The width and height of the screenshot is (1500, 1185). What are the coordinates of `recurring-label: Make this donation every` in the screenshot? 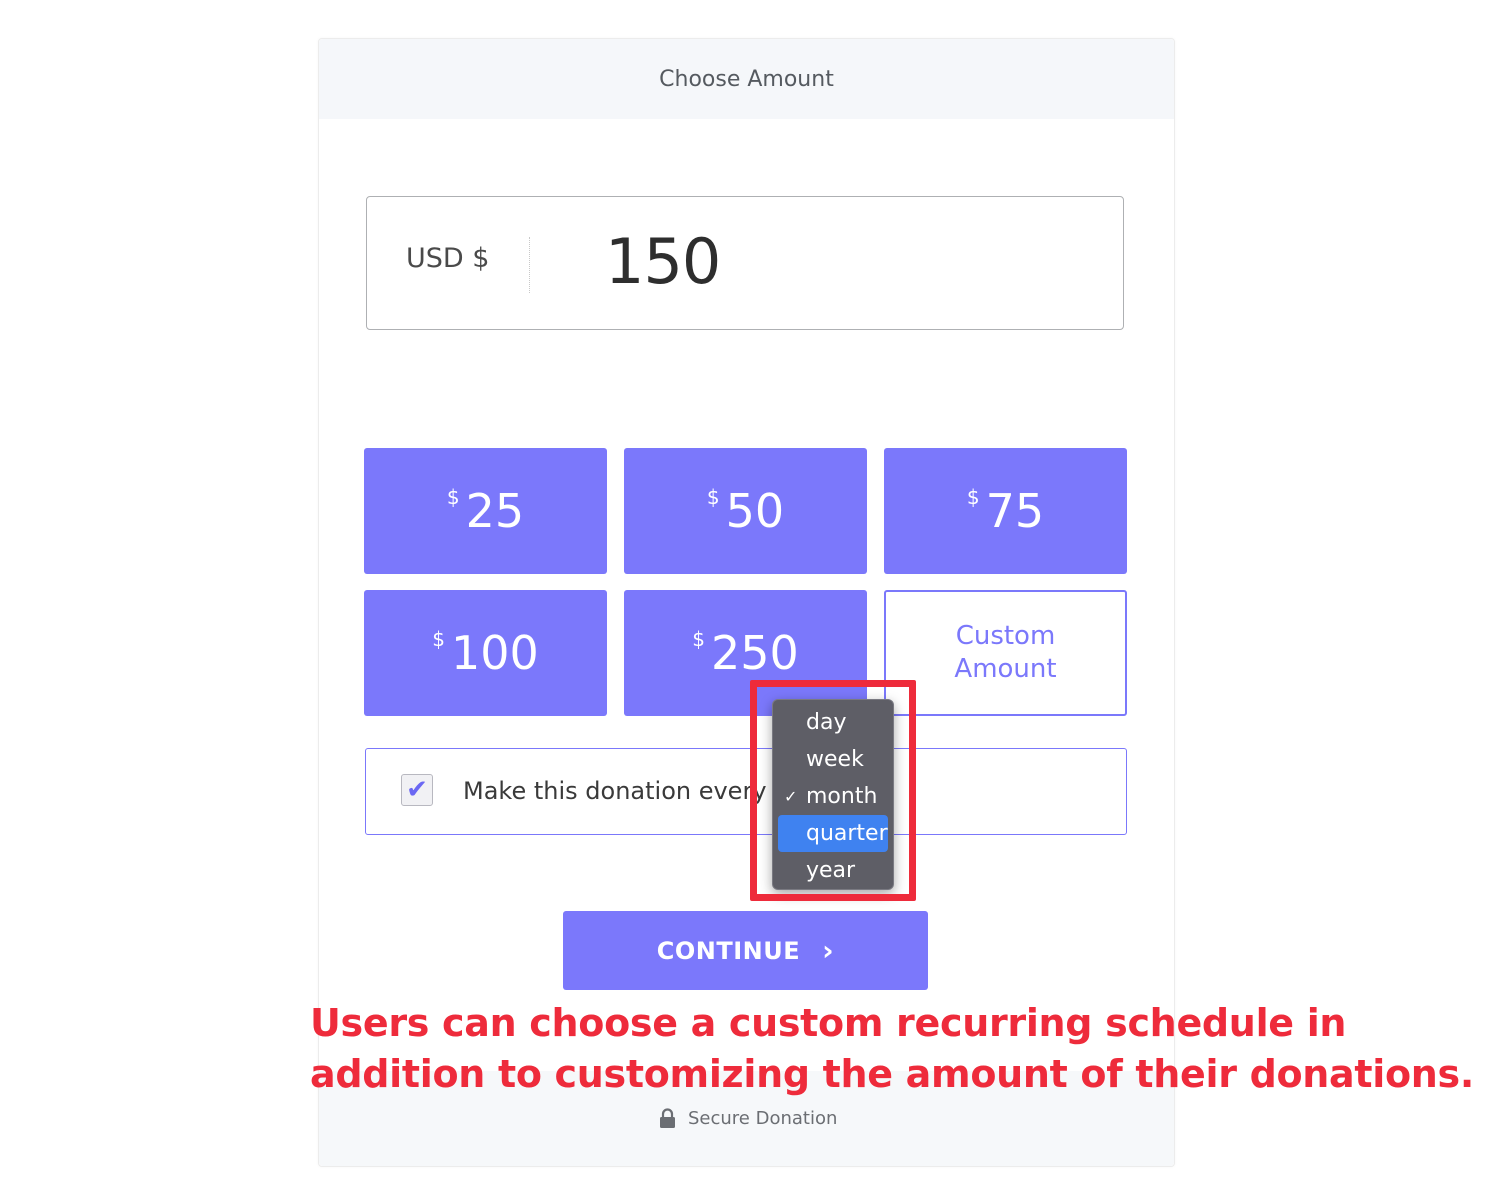 It's located at (615, 791).